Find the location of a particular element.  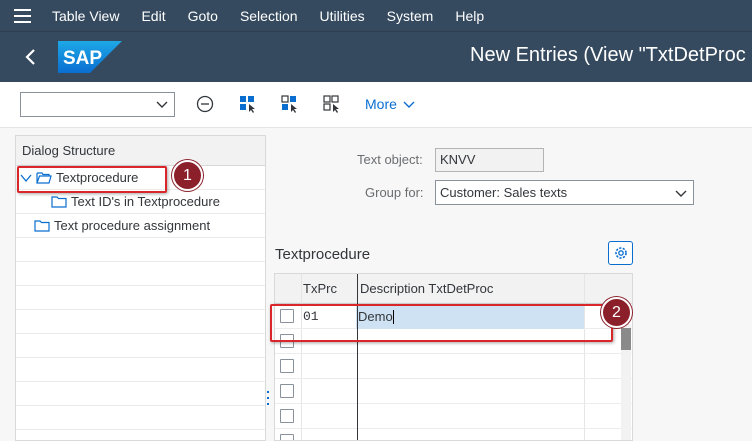

text-object-label: Text object: is located at coordinates (390, 159).